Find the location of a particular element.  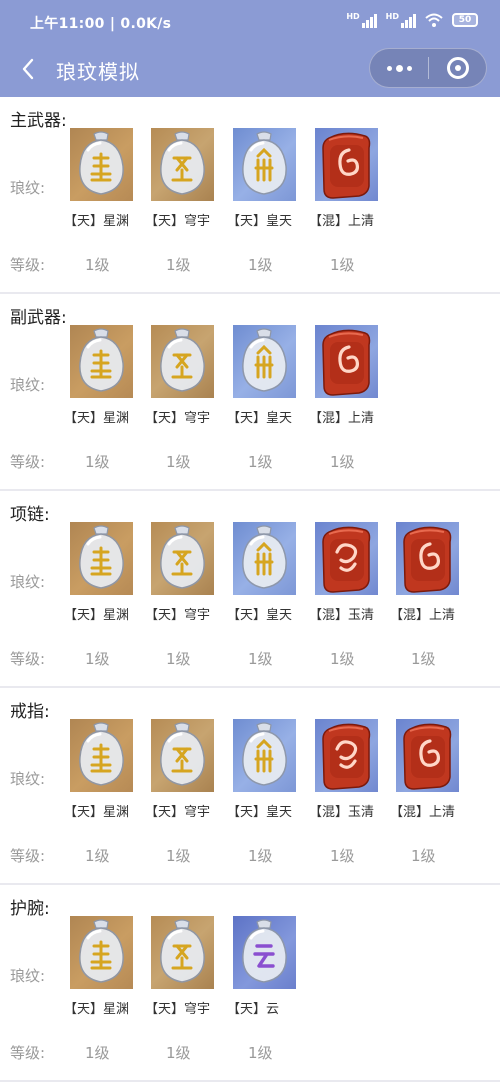

back-button is located at coordinates (29, 69).